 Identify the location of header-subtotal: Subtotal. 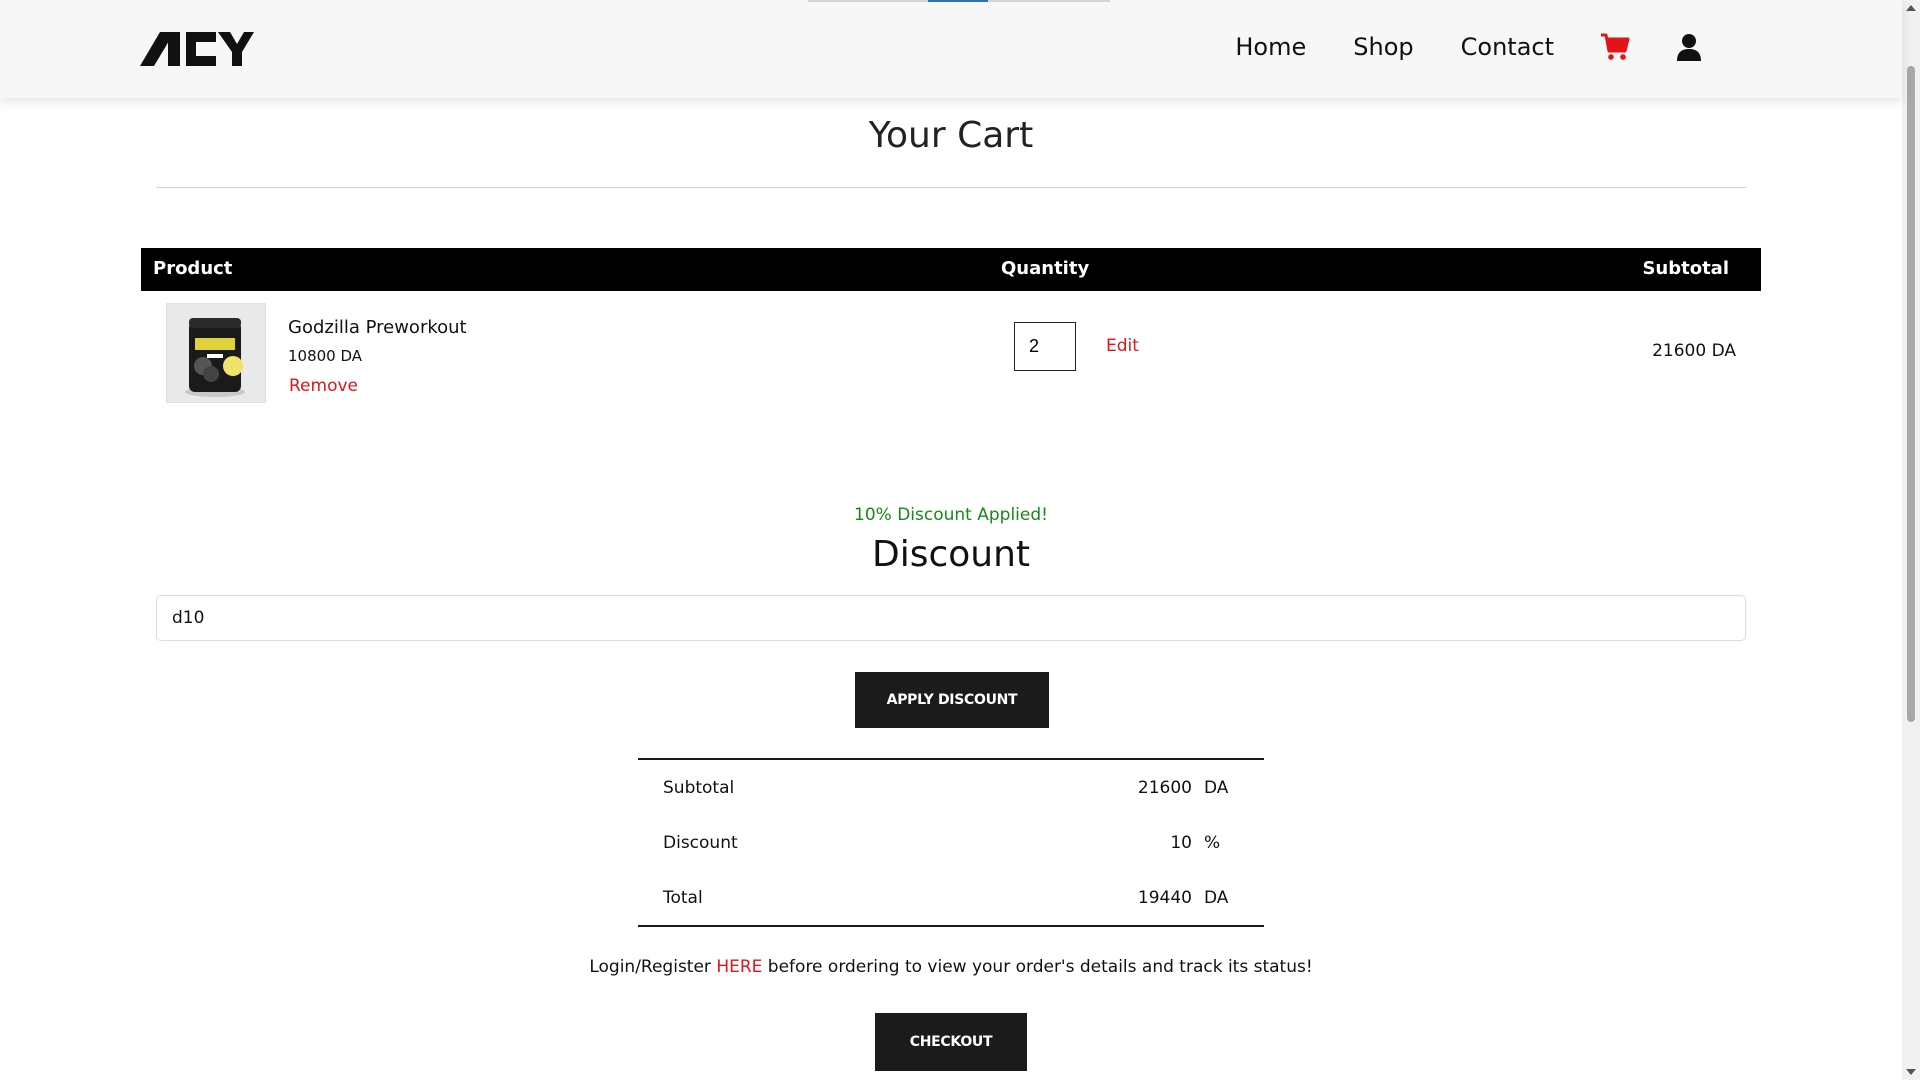
(1685, 268).